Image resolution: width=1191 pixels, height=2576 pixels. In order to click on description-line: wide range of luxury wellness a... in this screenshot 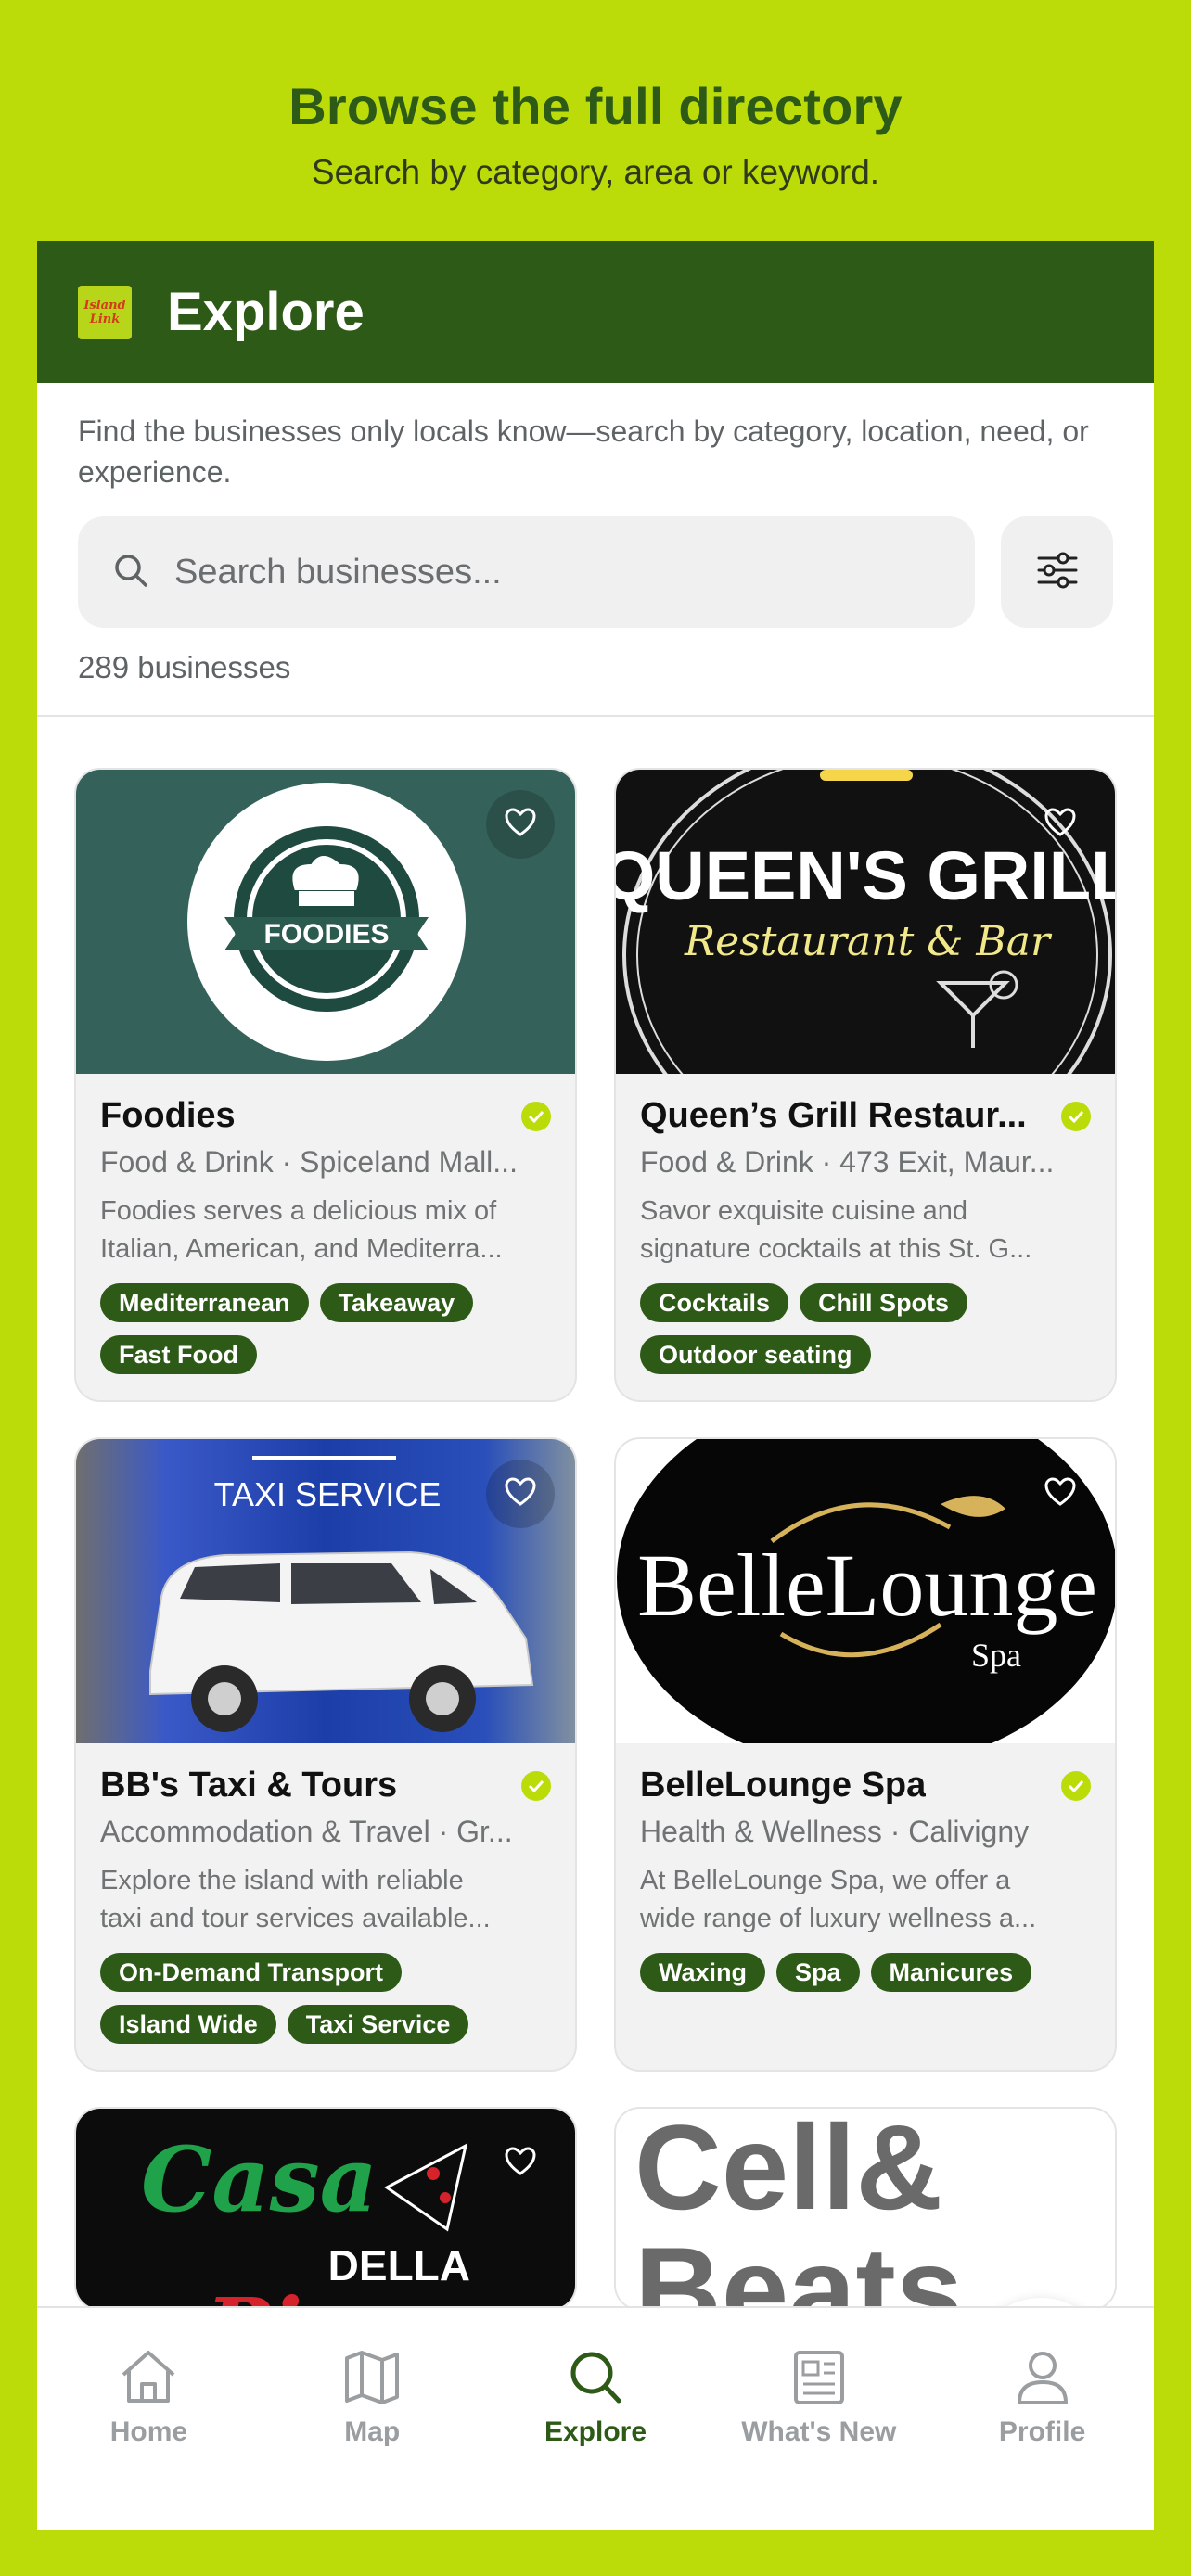, I will do `click(838, 1918)`.